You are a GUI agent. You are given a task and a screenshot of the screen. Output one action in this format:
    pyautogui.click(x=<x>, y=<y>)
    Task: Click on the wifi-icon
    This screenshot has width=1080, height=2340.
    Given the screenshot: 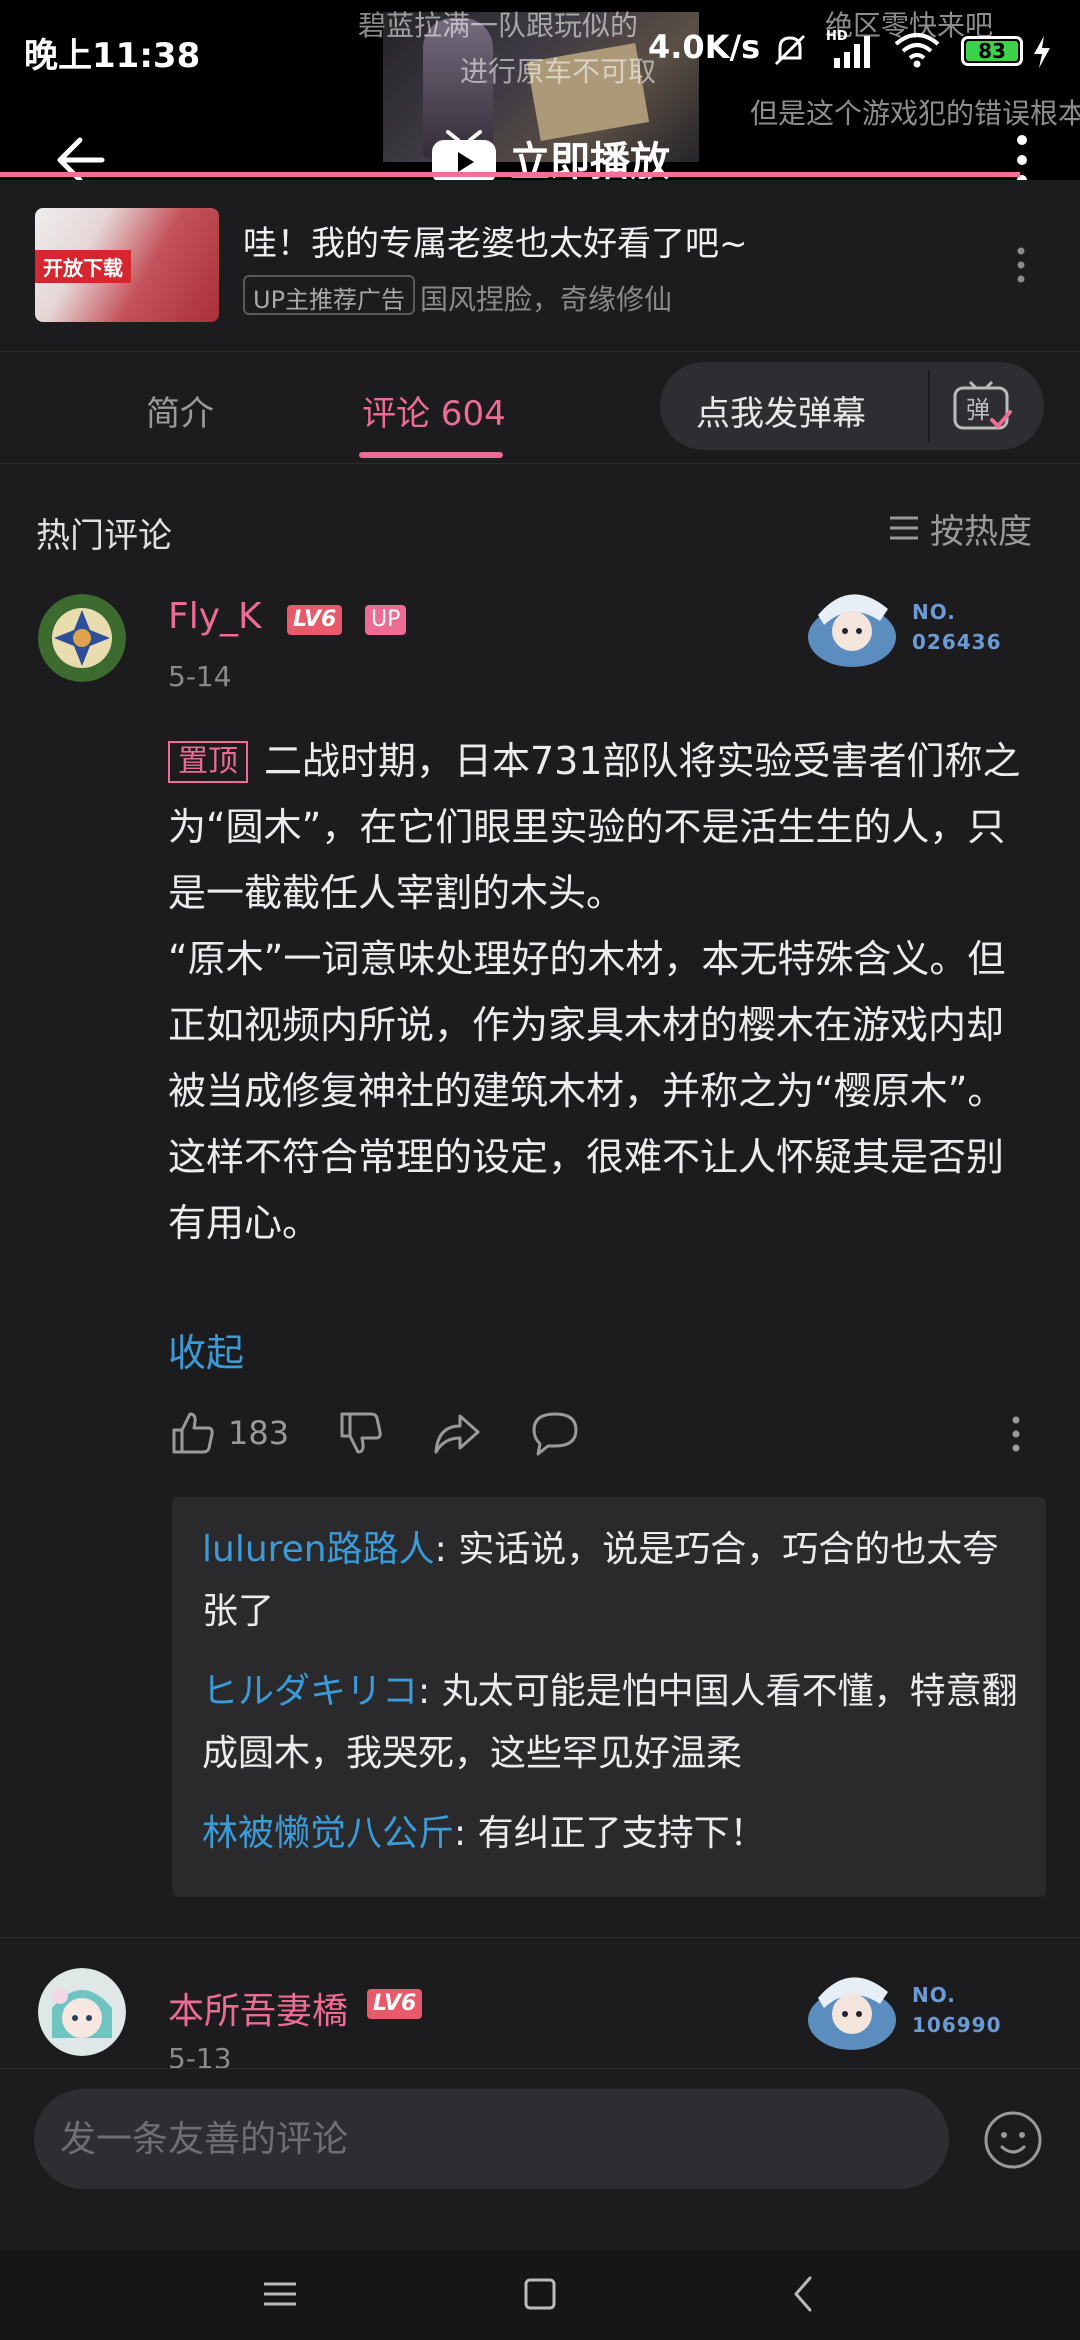 What is the action you would take?
    pyautogui.click(x=917, y=50)
    